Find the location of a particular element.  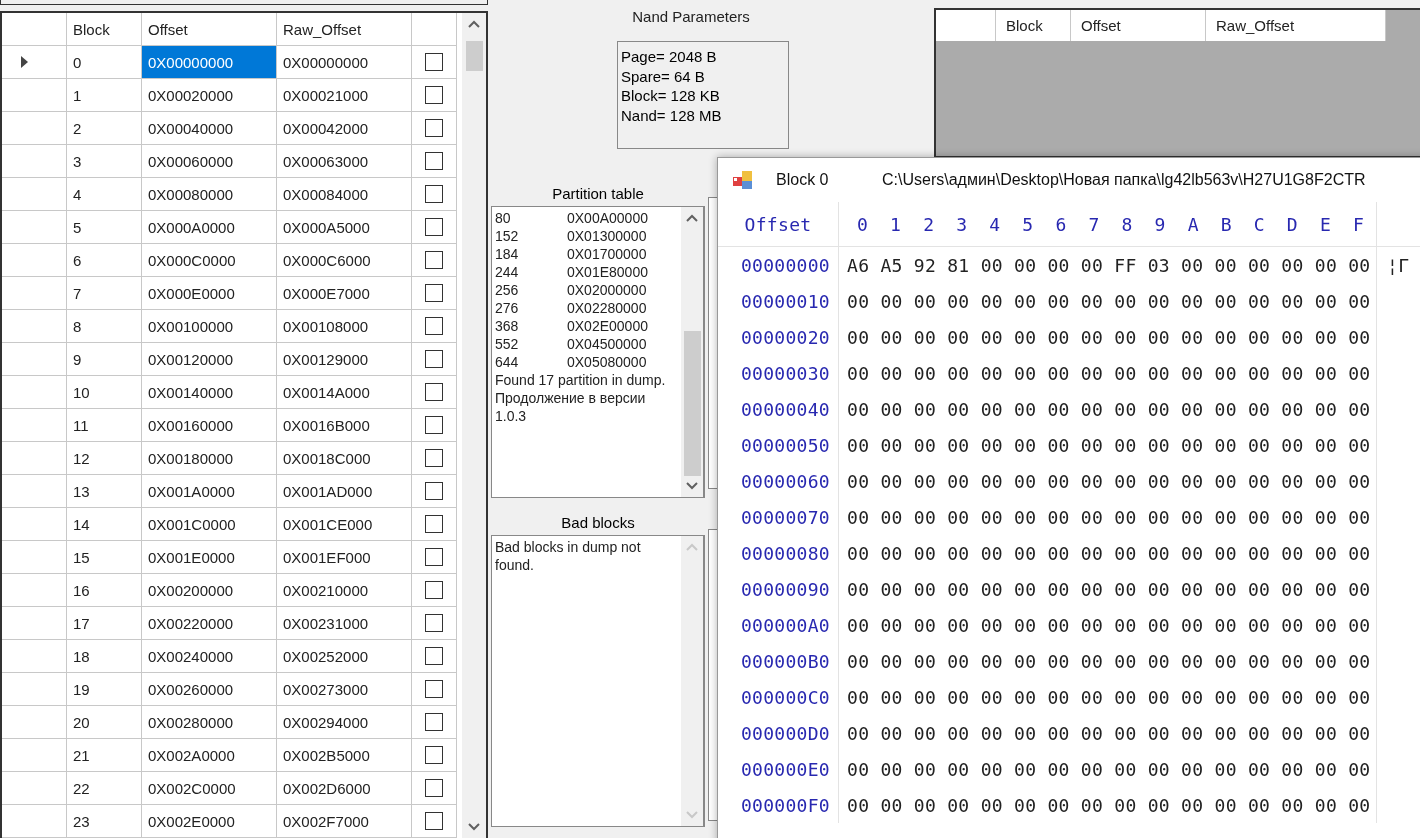

row-offset: 00000090 is located at coordinates (778, 589).